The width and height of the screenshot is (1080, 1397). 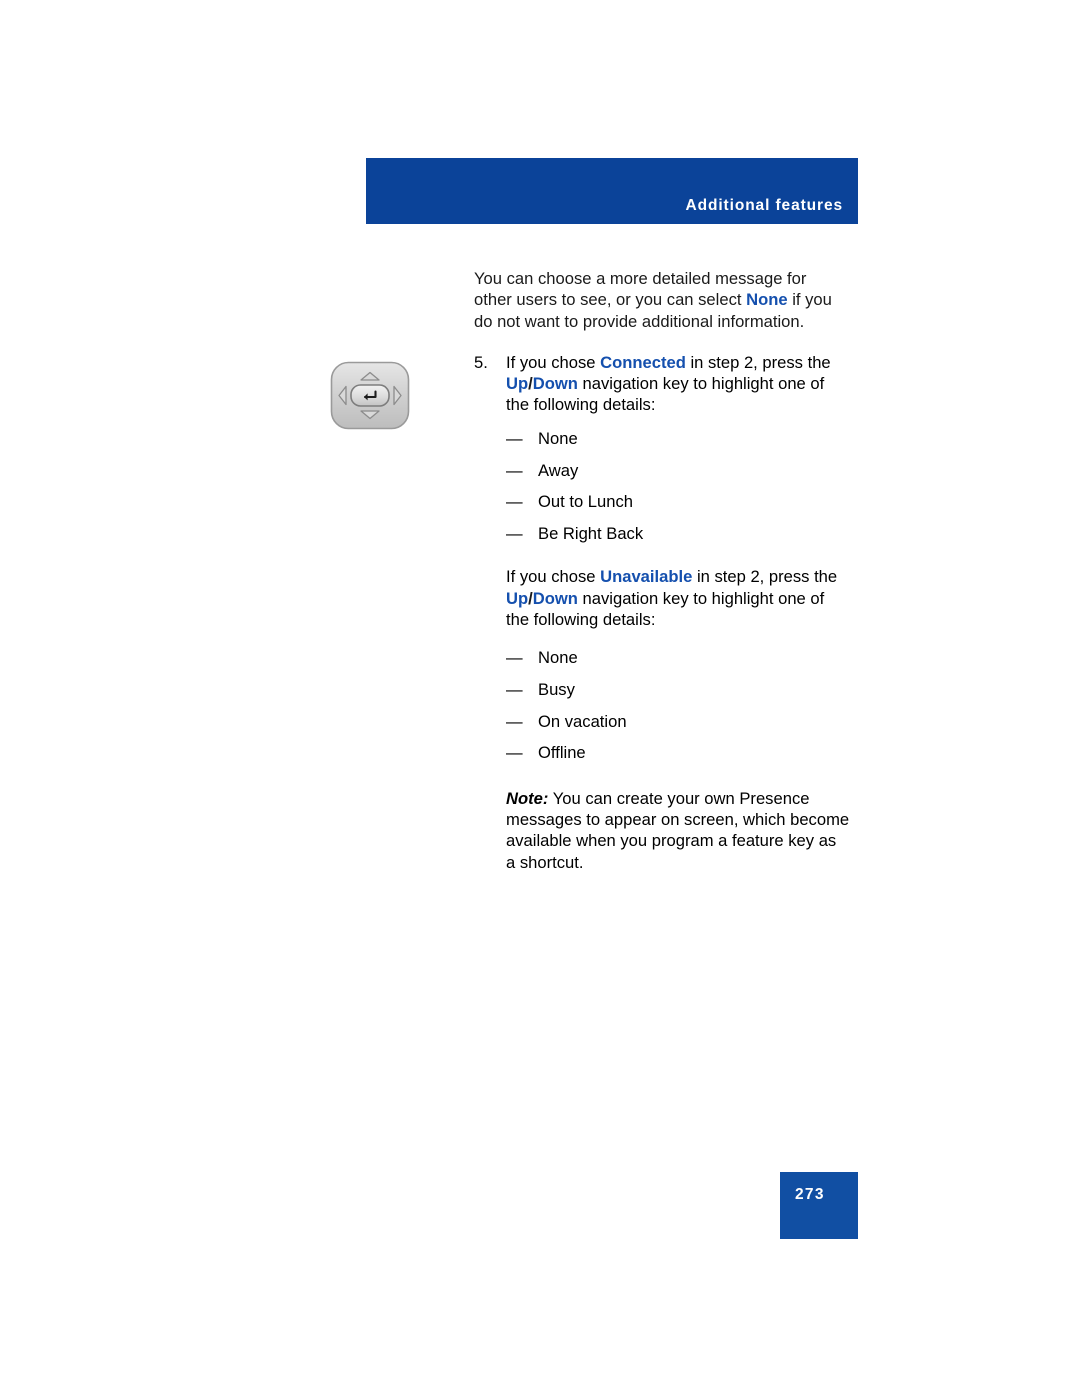 What do you see at coordinates (660, 752) in the screenshot?
I see `list-item: — Offline` at bounding box center [660, 752].